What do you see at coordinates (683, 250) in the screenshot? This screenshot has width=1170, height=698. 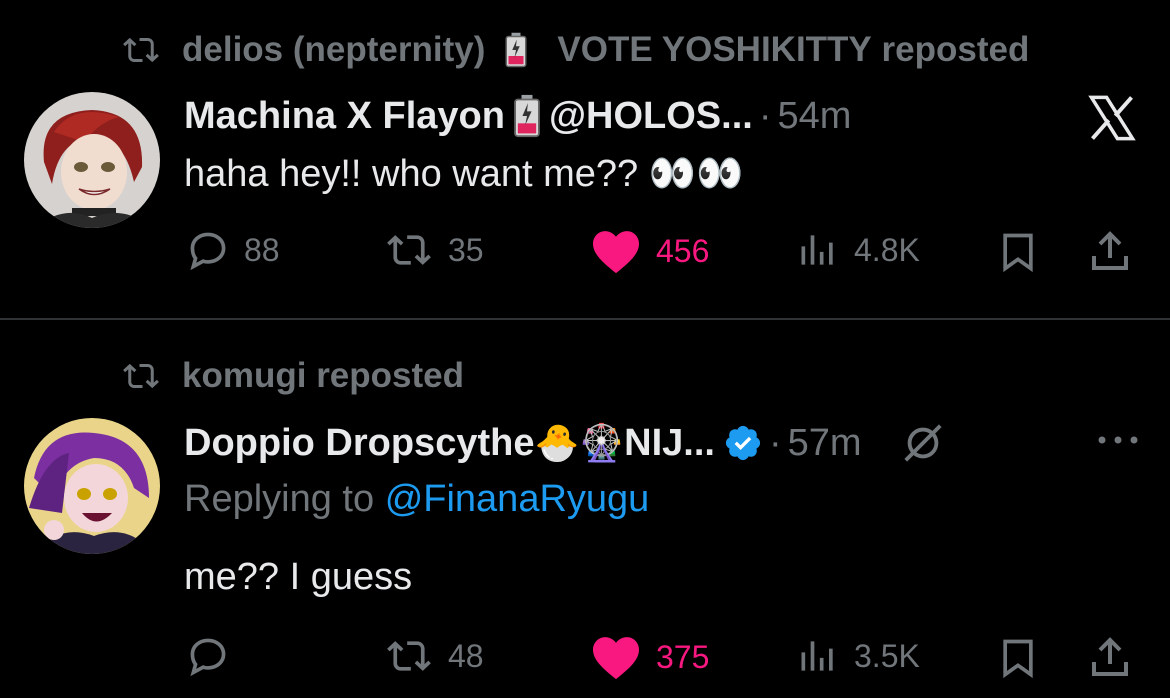 I see `like-count: 456` at bounding box center [683, 250].